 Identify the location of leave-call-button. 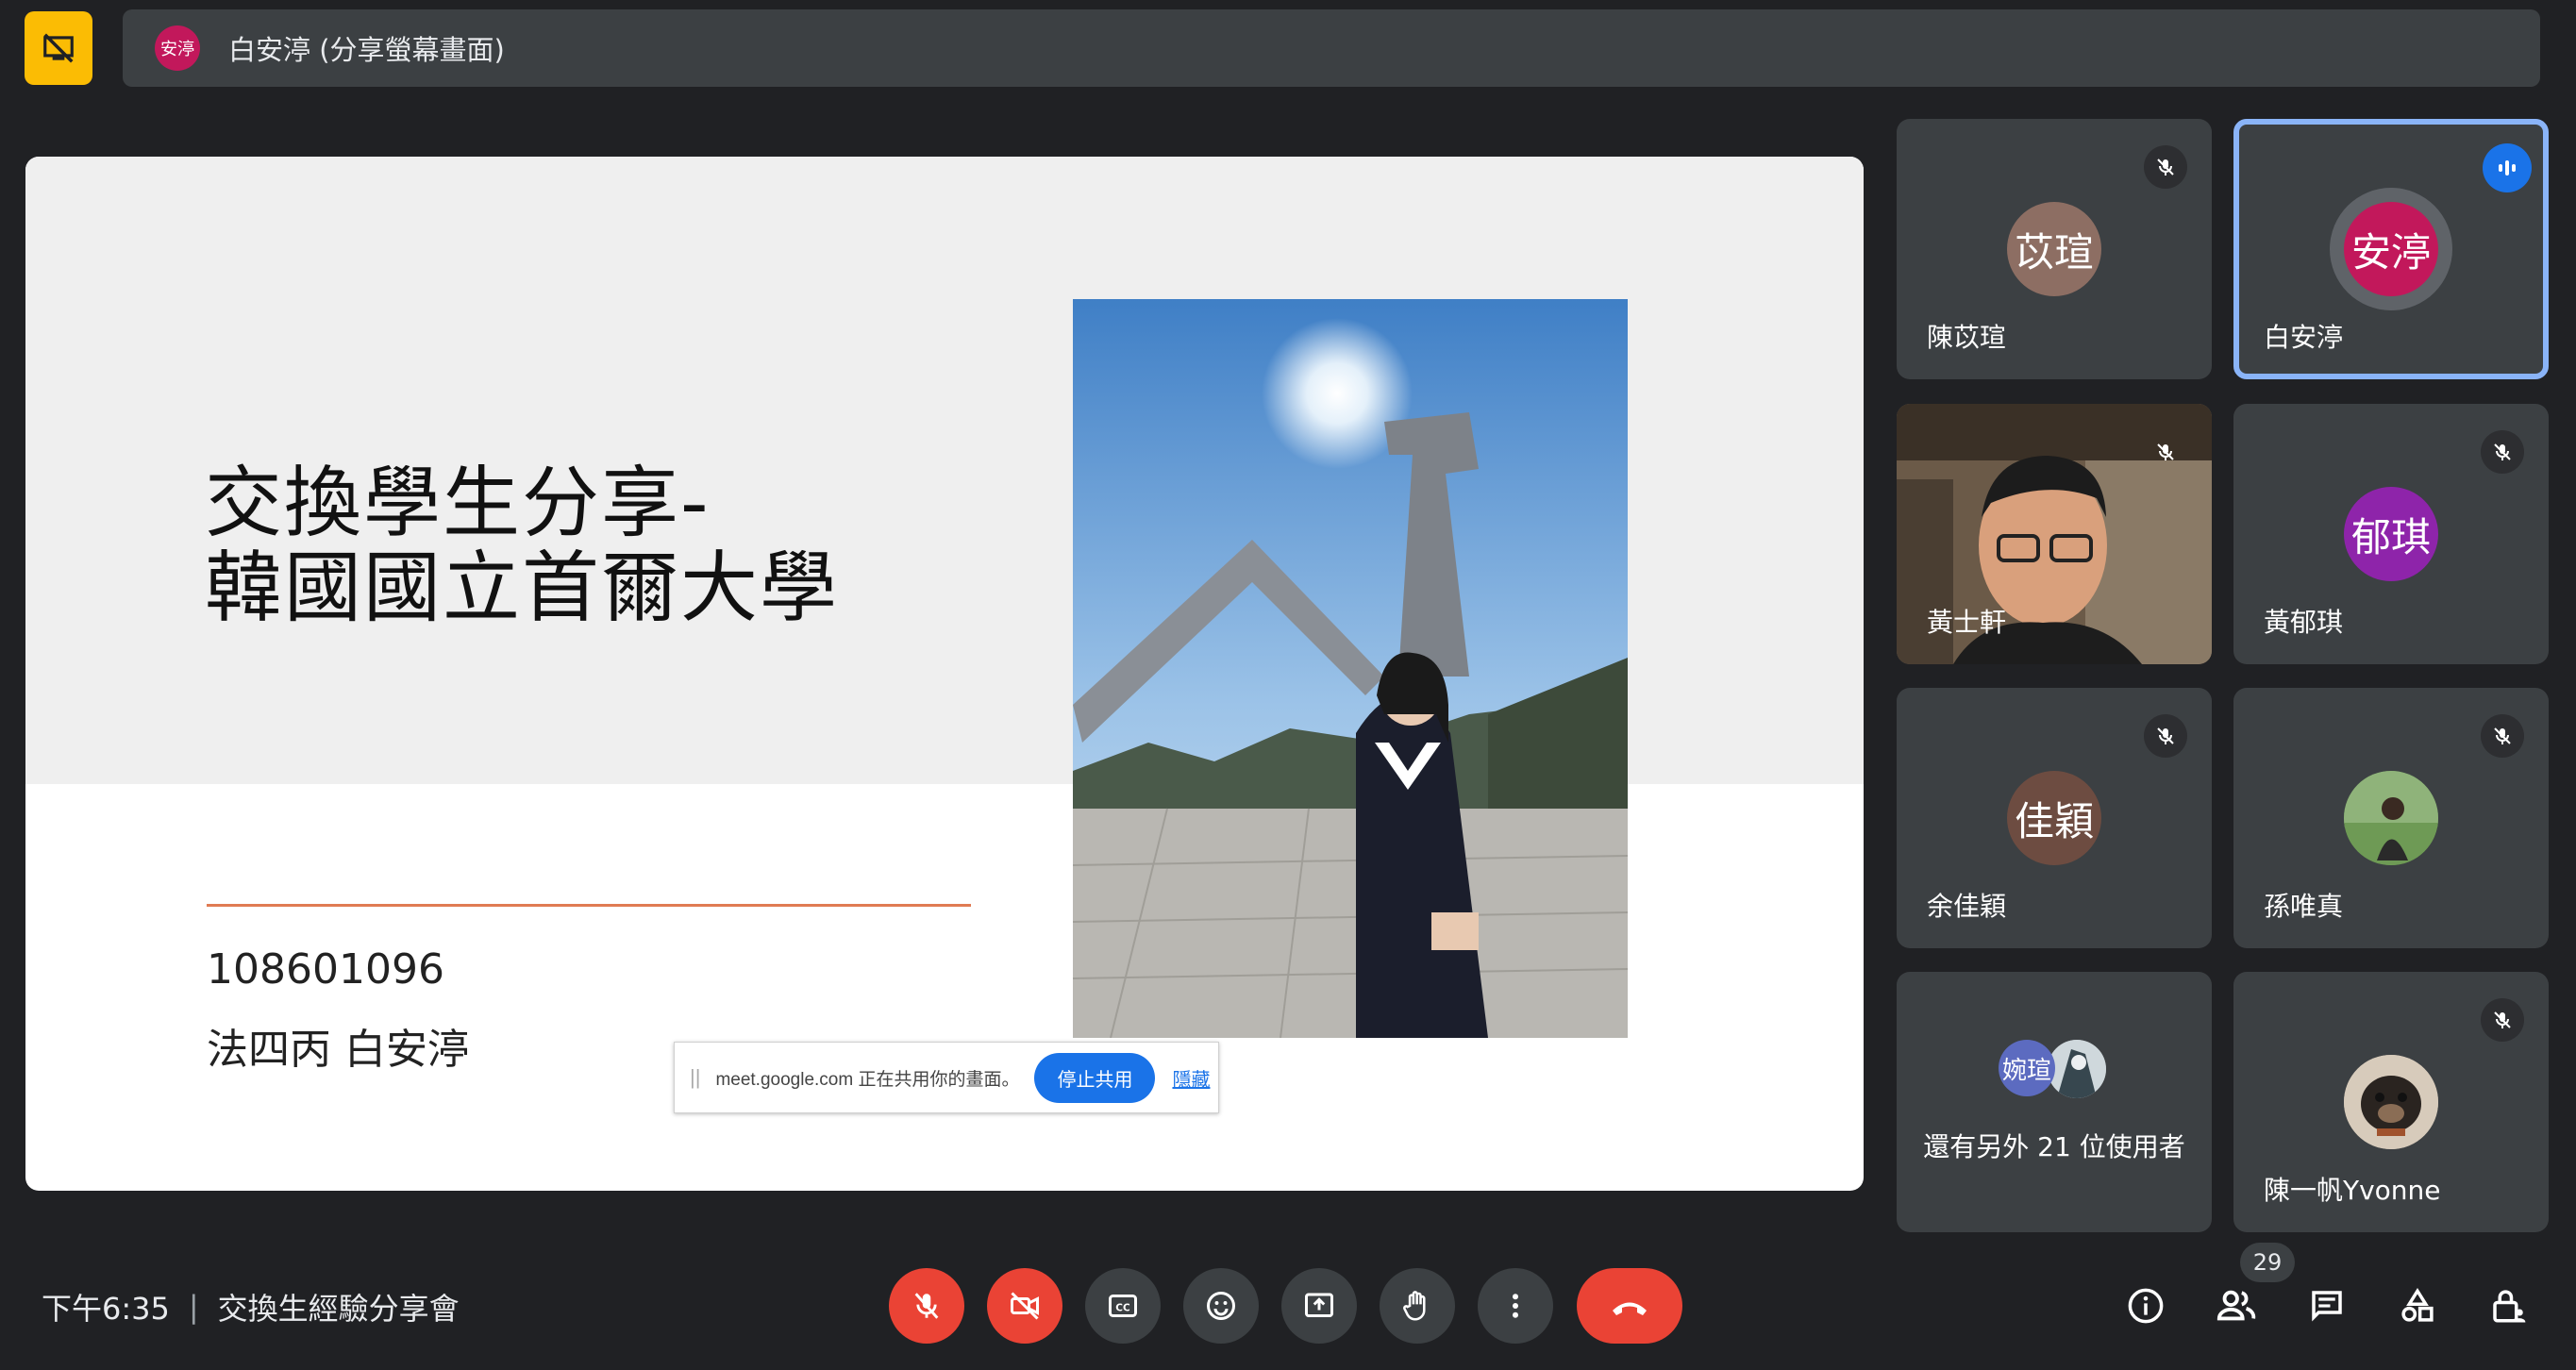
(1629, 1306).